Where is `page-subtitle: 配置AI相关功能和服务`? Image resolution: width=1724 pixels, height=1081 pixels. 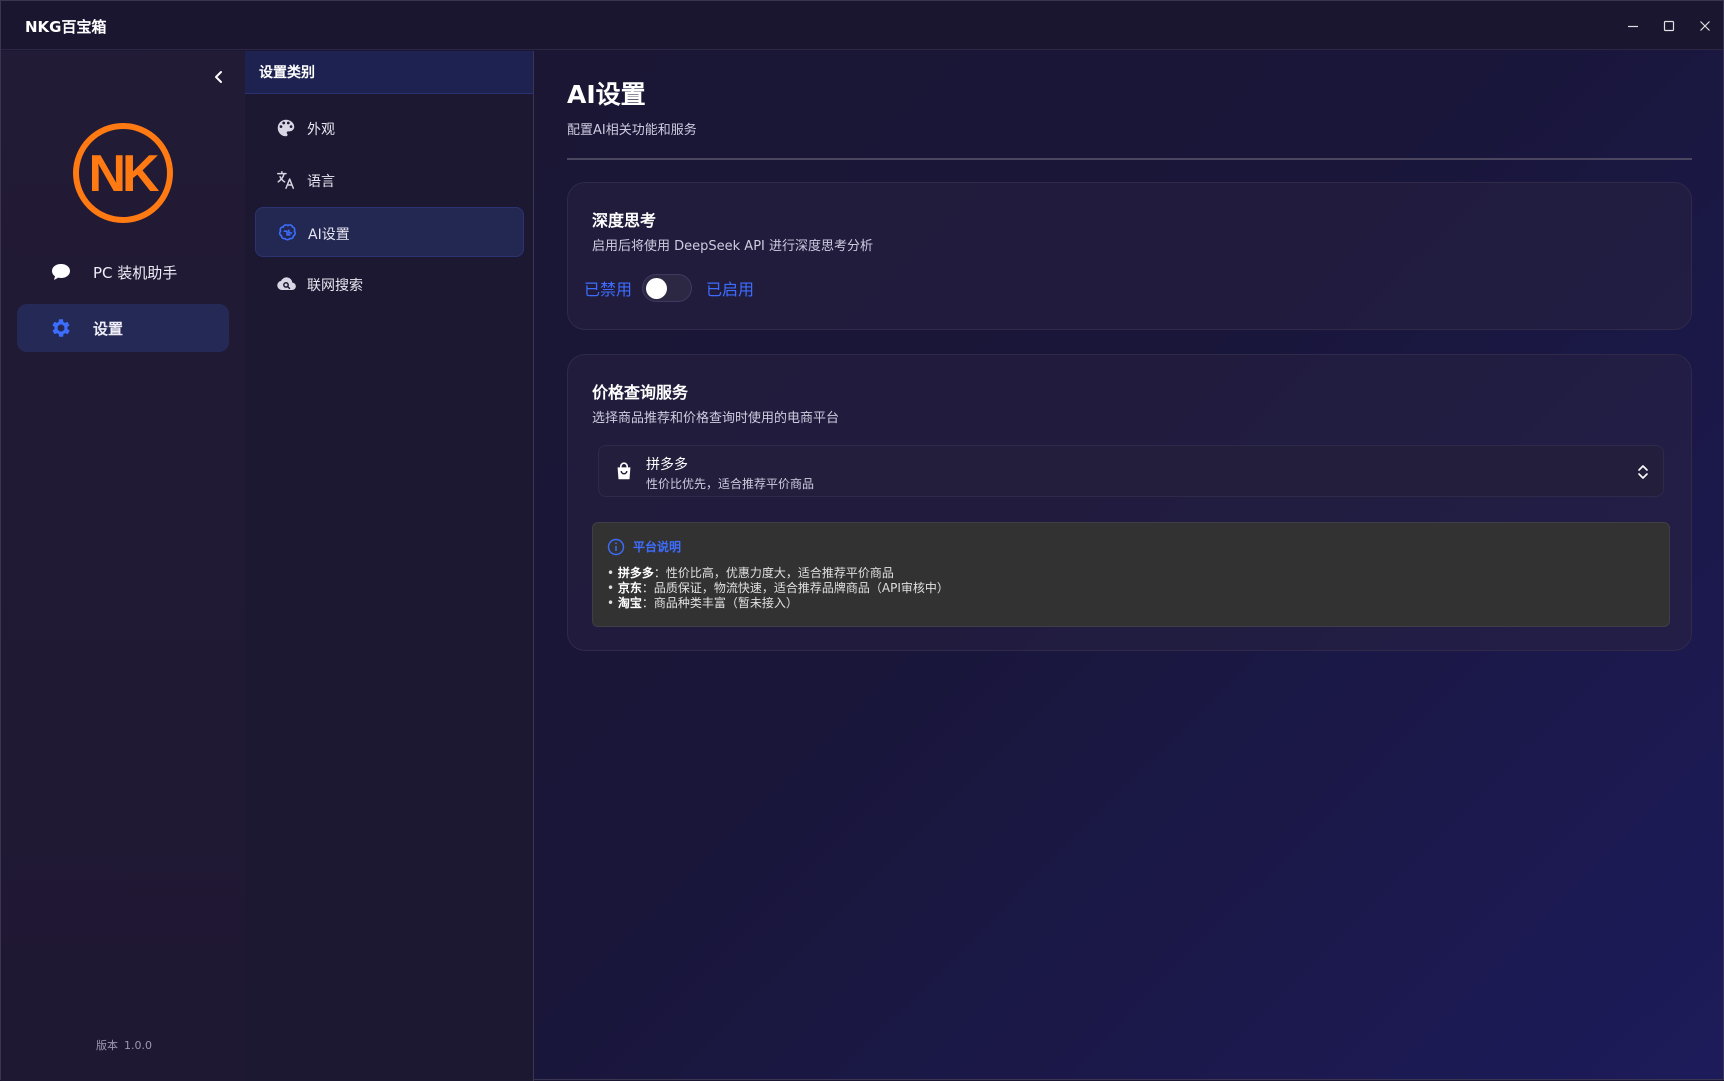
page-subtitle: 配置AI相关功能和服务 is located at coordinates (632, 130).